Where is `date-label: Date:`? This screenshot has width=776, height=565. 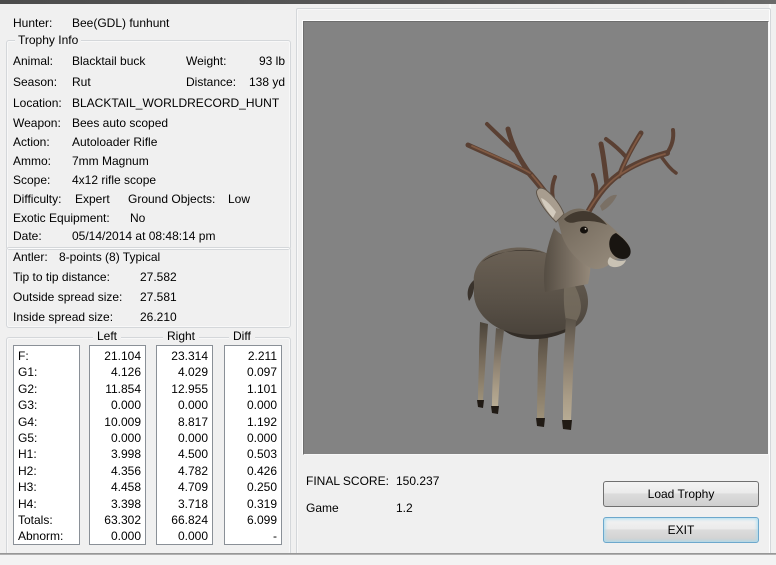 date-label: Date: is located at coordinates (27, 236).